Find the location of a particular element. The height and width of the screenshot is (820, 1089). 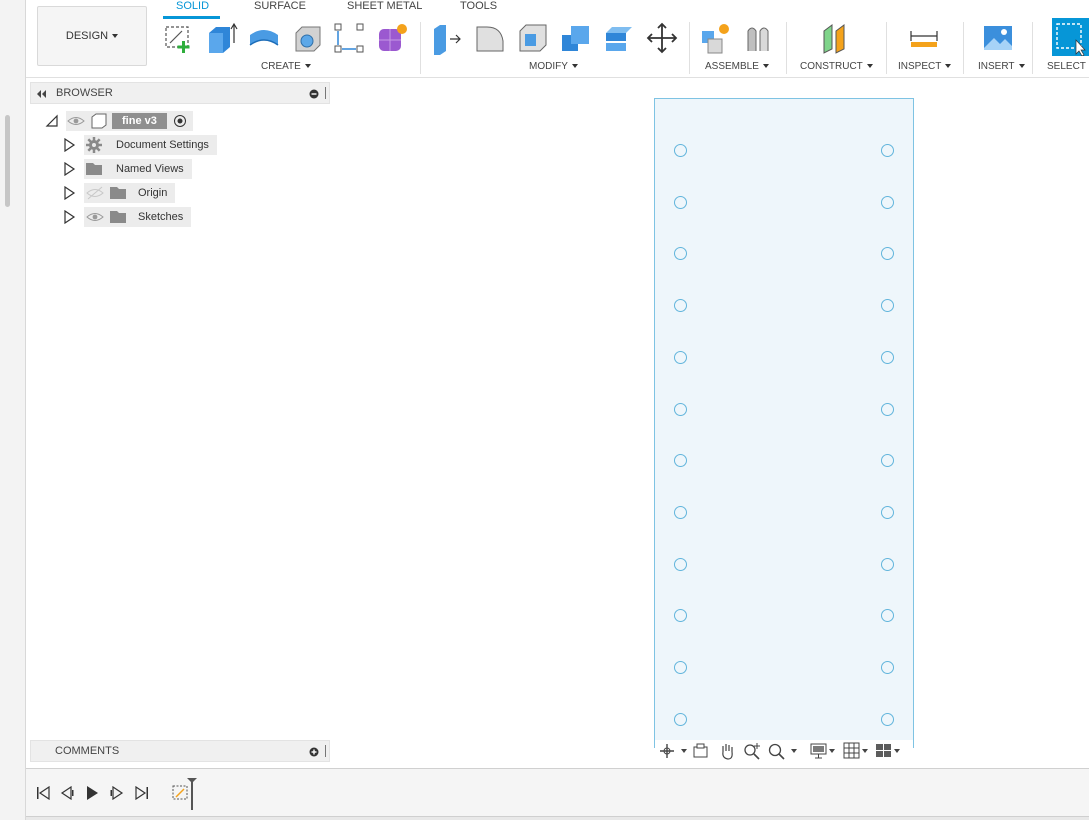

measure-icon is located at coordinates (924, 38).